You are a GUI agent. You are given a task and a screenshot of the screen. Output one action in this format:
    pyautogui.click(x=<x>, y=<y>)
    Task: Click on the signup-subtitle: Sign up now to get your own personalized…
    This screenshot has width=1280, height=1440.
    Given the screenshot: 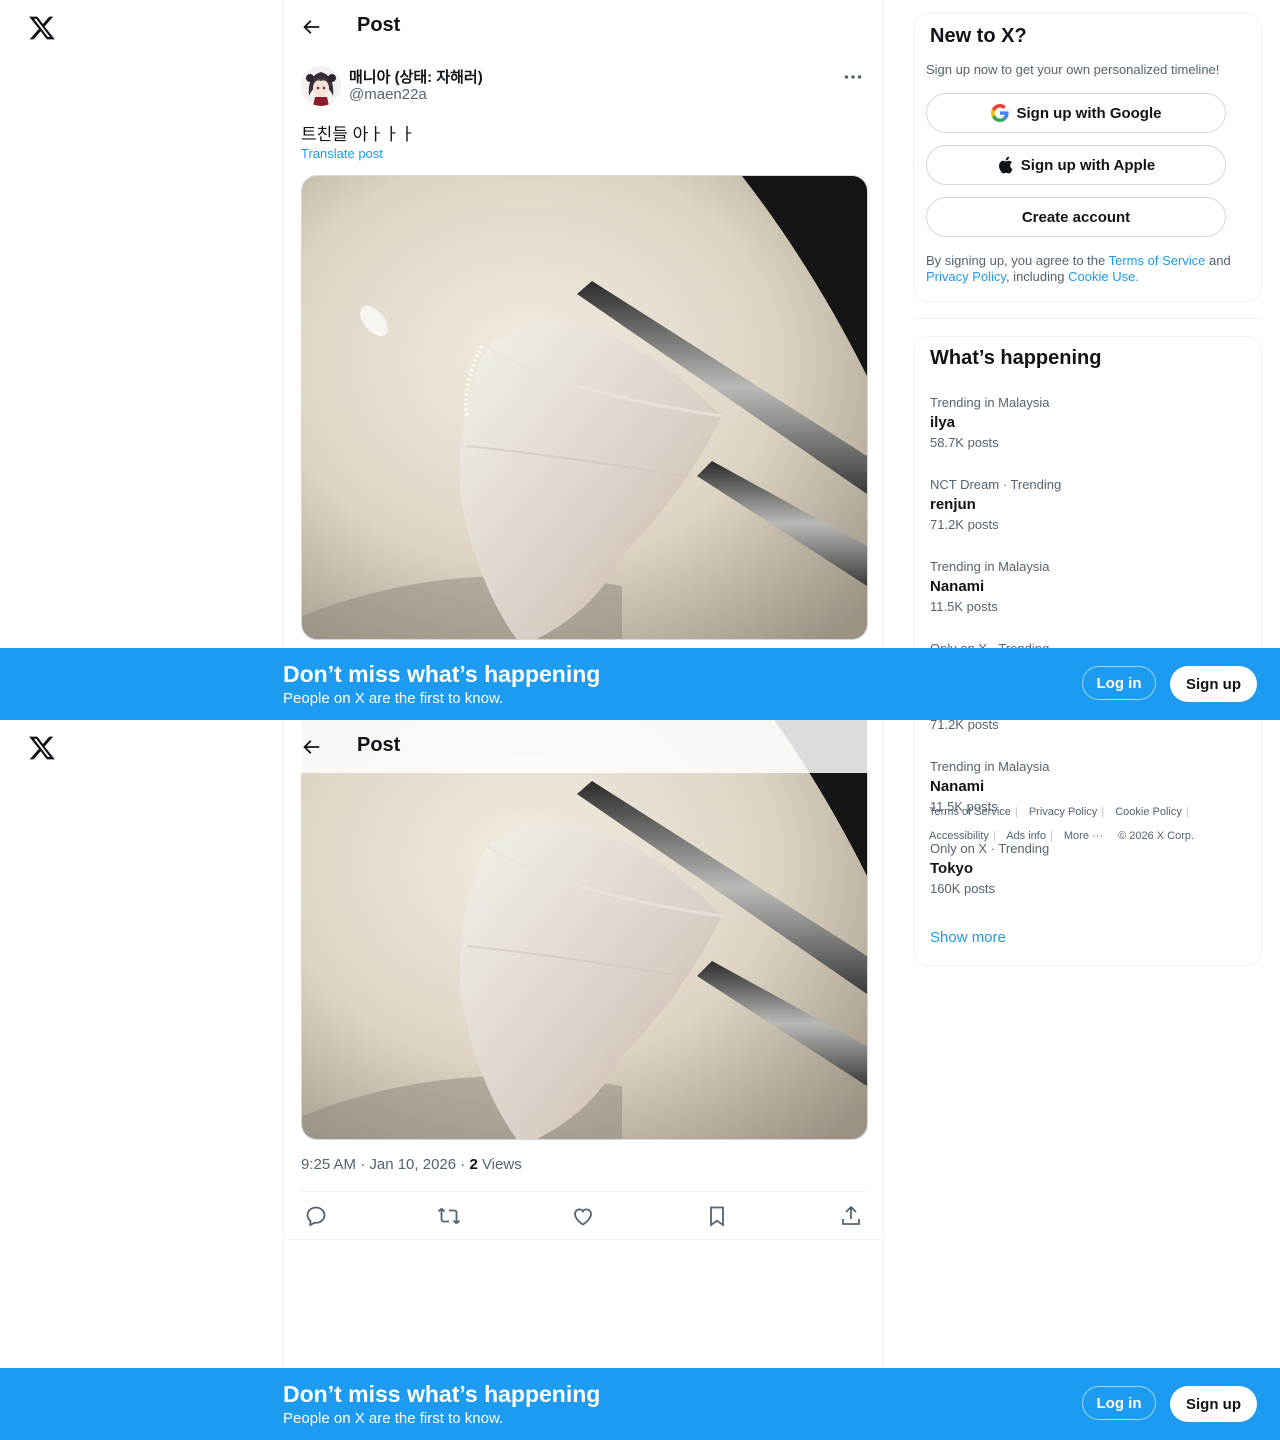 What is the action you would take?
    pyautogui.click(x=1073, y=69)
    